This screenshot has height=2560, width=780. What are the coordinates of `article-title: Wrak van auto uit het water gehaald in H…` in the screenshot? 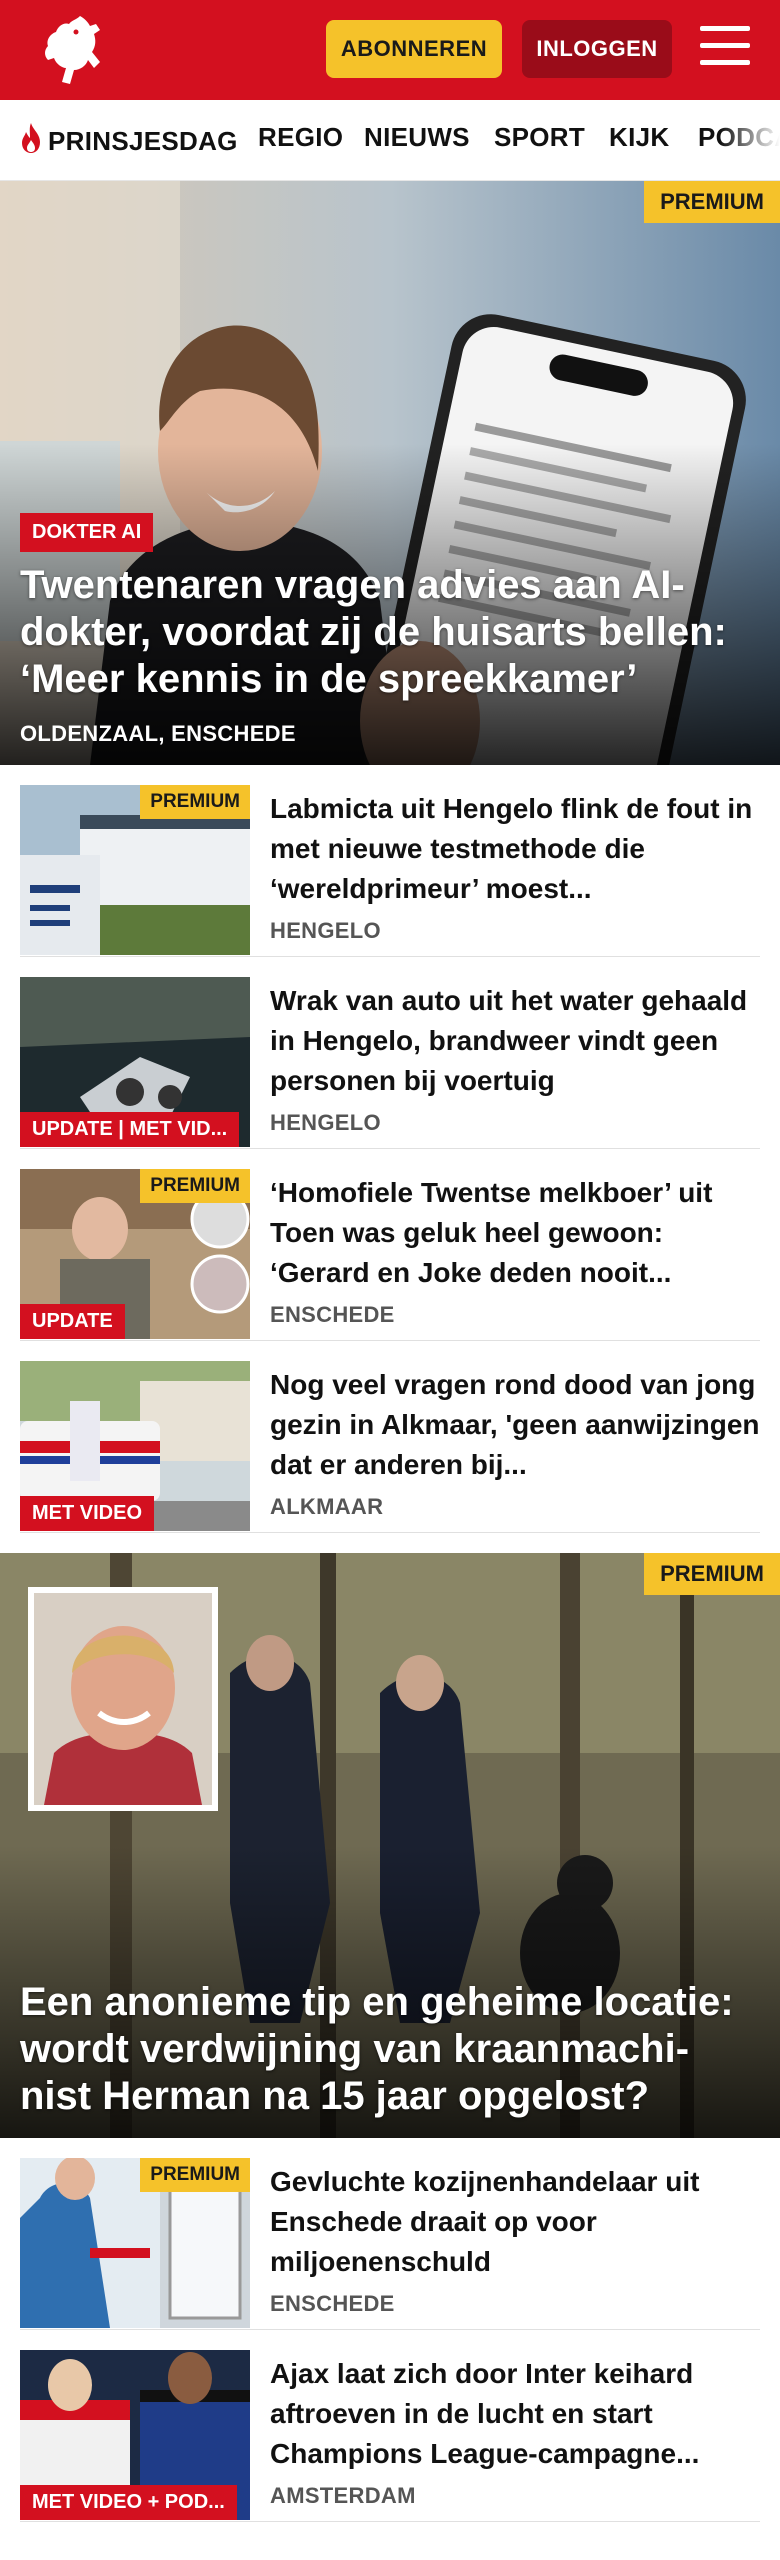 It's located at (515, 1041).